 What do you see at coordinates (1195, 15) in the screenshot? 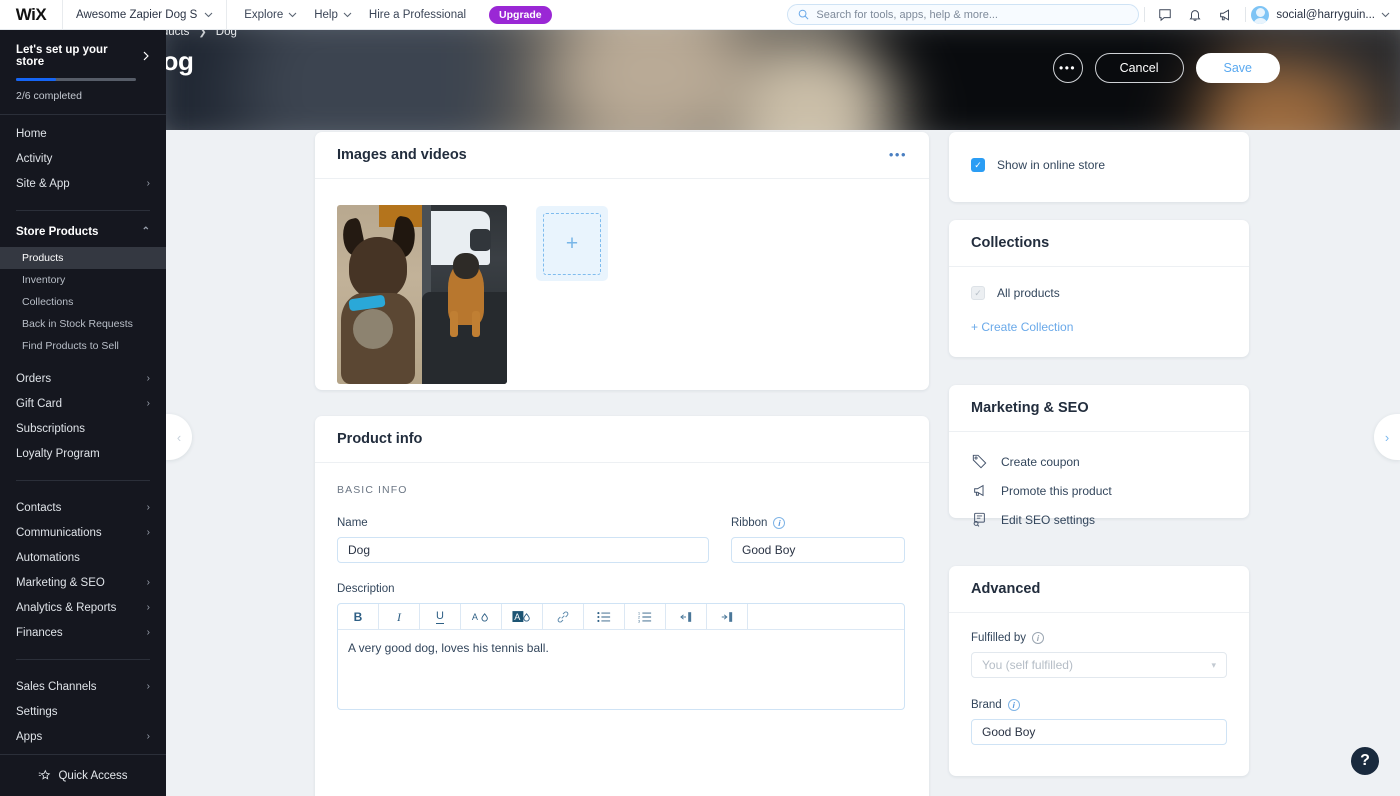
I see `bell-icon` at bounding box center [1195, 15].